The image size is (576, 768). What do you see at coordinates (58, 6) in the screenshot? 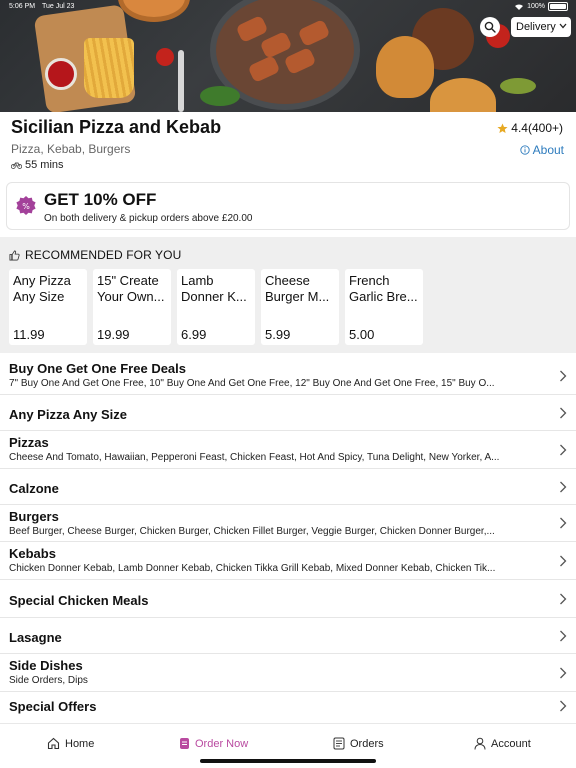
I see `status-date: Tue Jul 23` at bounding box center [58, 6].